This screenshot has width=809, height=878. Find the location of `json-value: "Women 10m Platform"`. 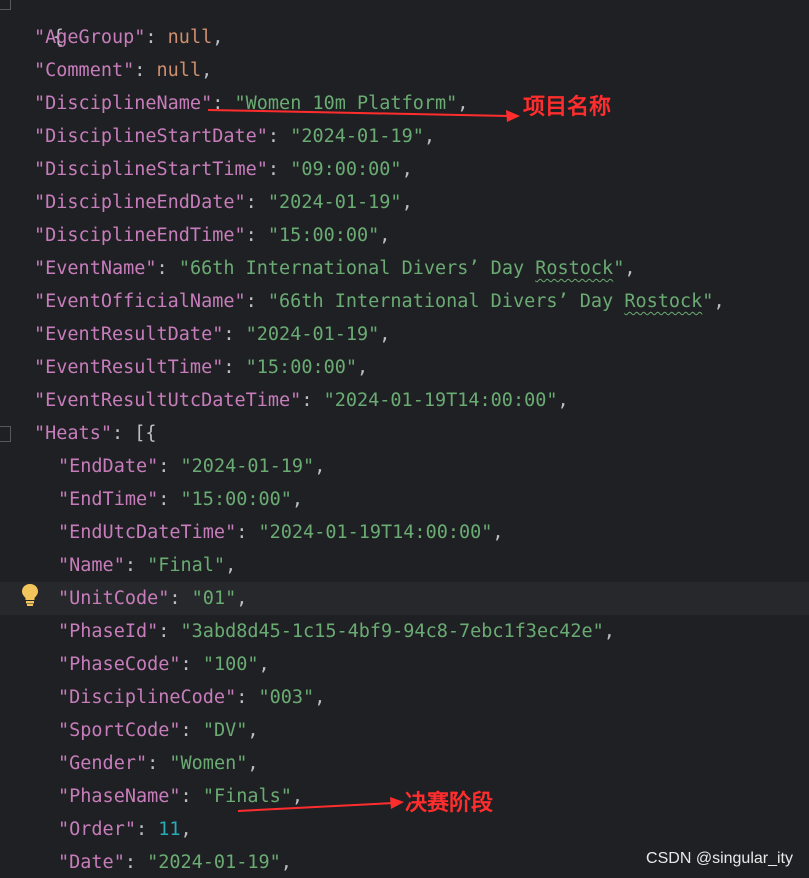

json-value: "Women 10m Platform" is located at coordinates (346, 103).